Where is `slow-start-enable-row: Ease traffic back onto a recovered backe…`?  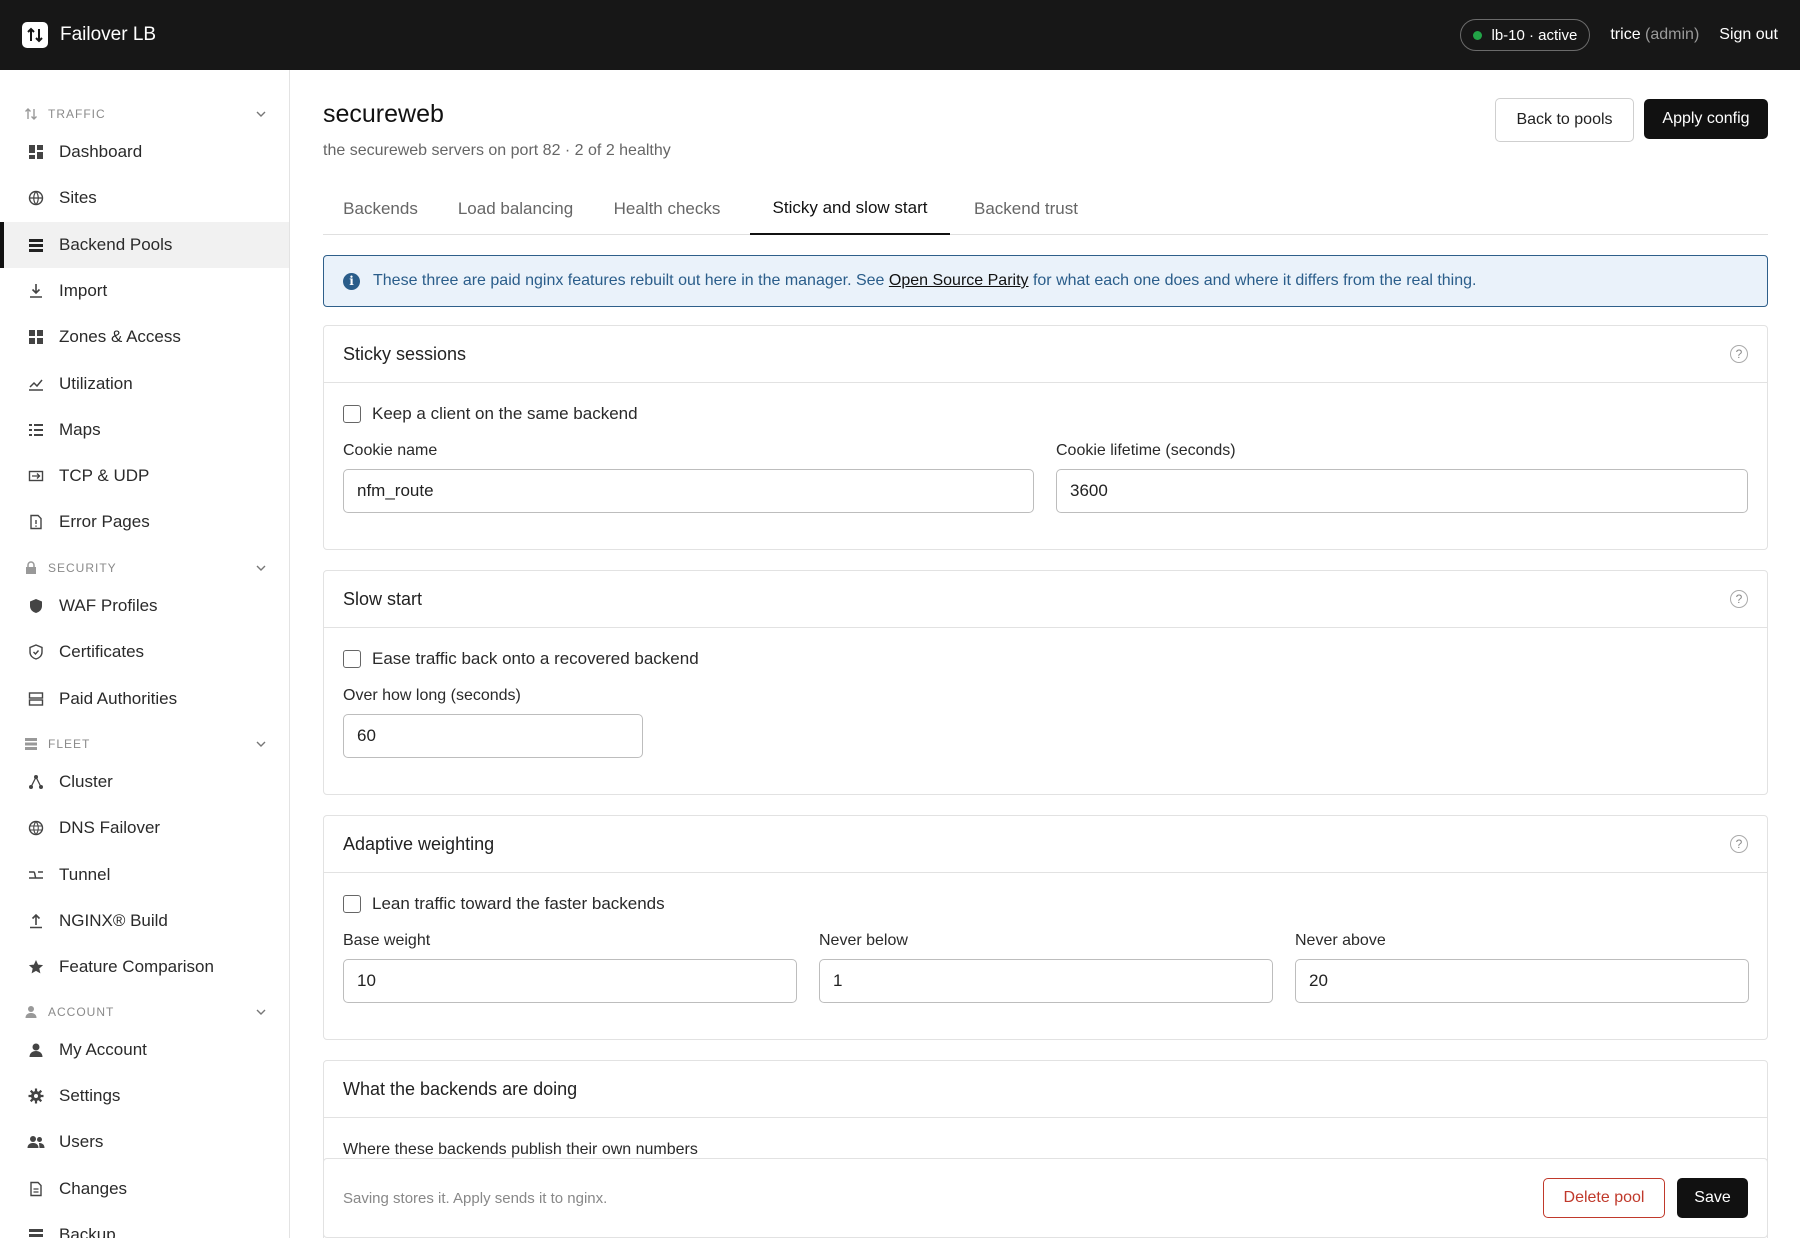
slow-start-enable-row: Ease traffic back onto a recovered backe… is located at coordinates (521, 659).